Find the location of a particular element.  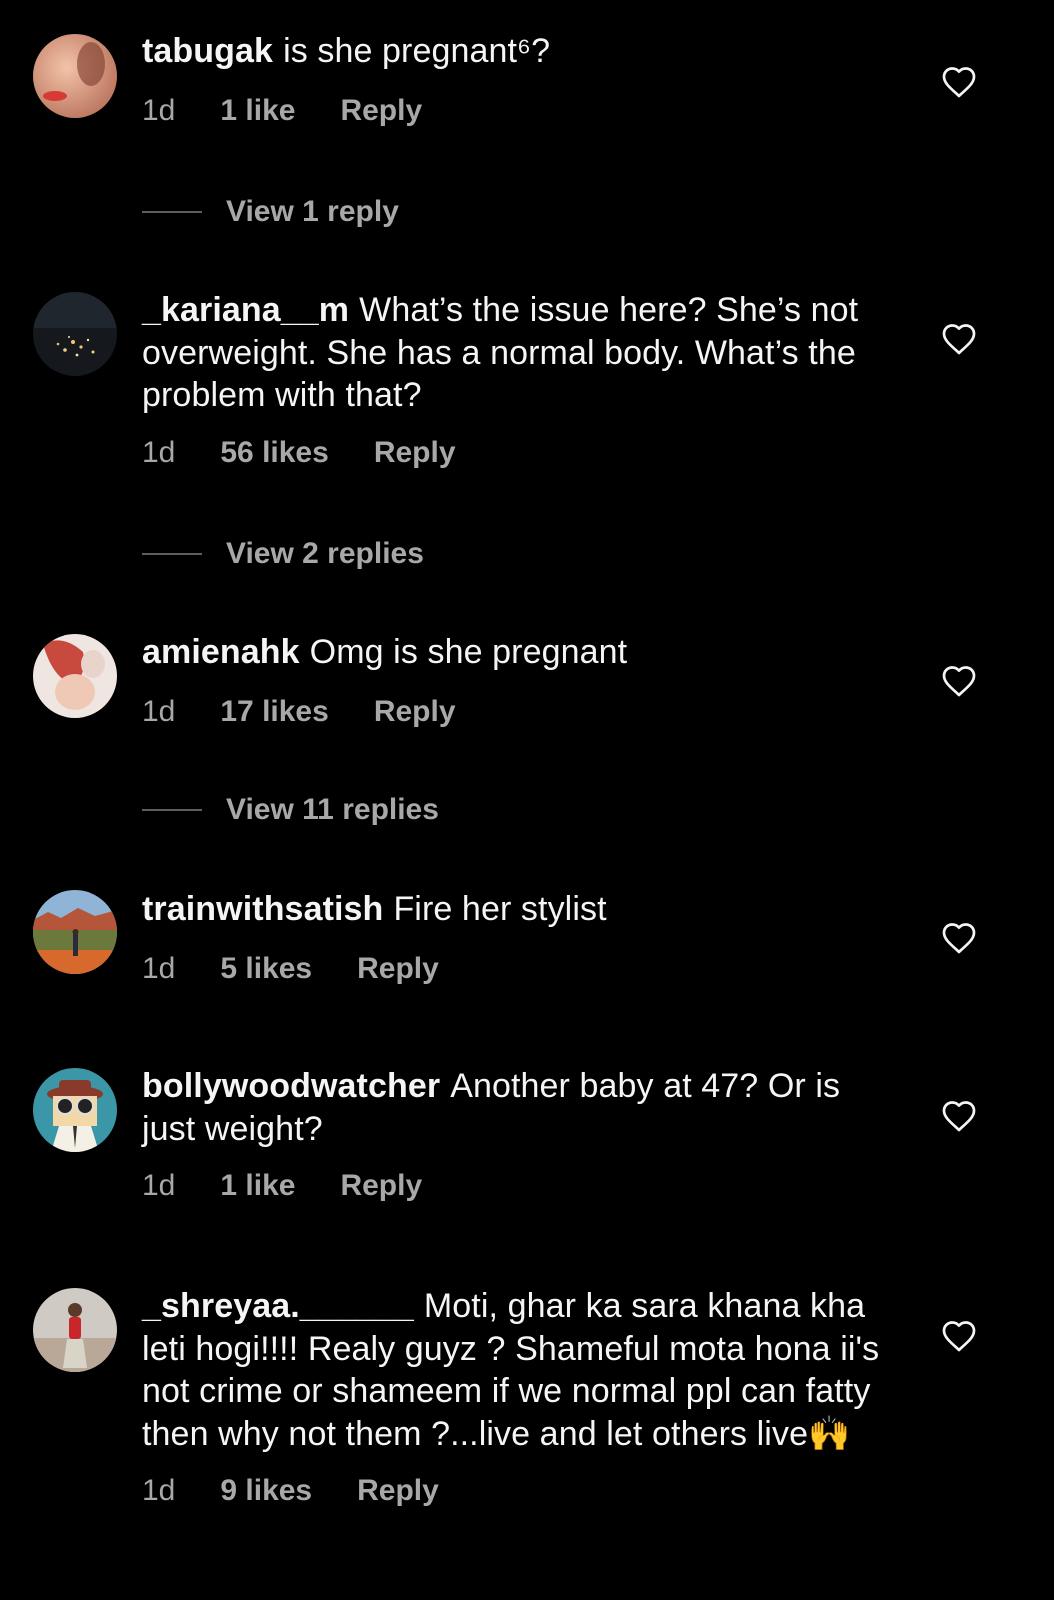

comment-text-block: amienahk Omg is she pregnant is located at coordinates (522, 652).